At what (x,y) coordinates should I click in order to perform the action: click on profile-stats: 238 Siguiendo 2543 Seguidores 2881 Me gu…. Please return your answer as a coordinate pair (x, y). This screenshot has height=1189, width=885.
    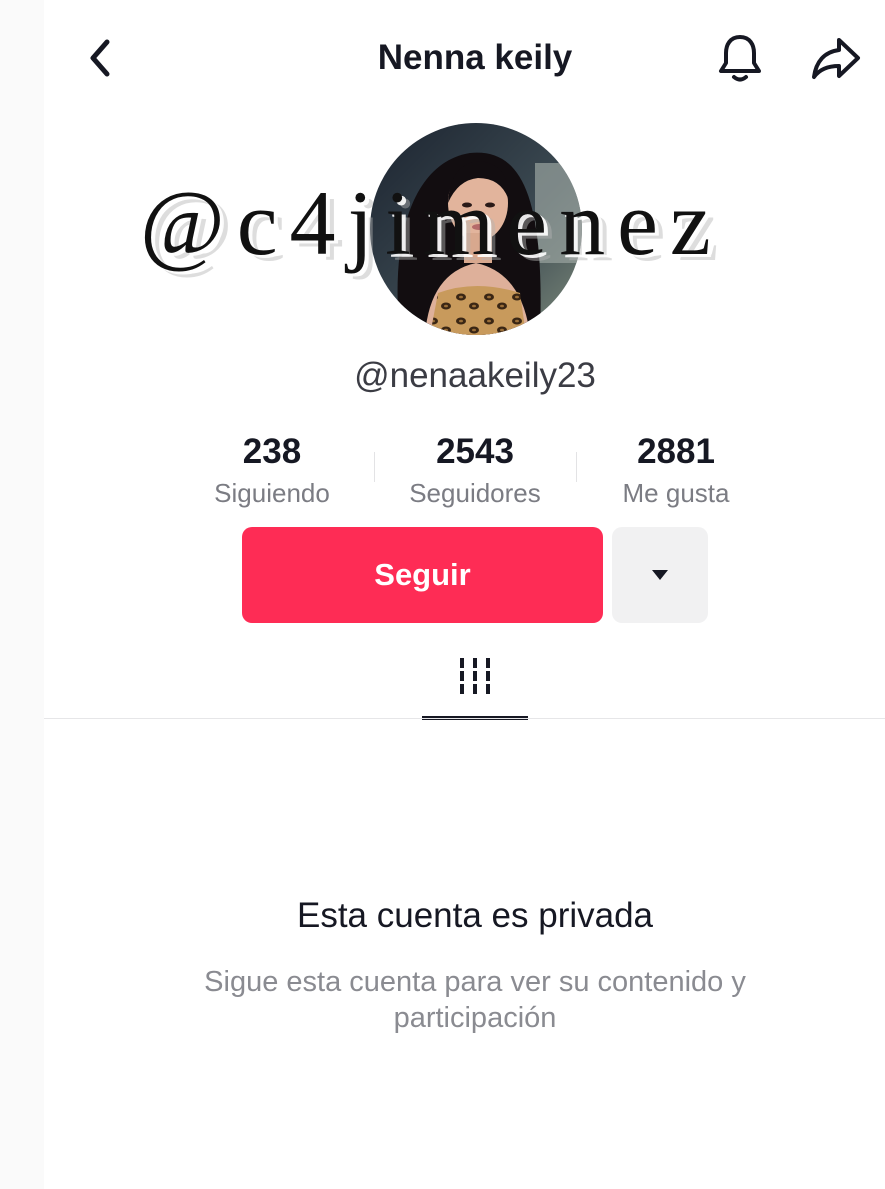
    Looking at the image, I should click on (442, 475).